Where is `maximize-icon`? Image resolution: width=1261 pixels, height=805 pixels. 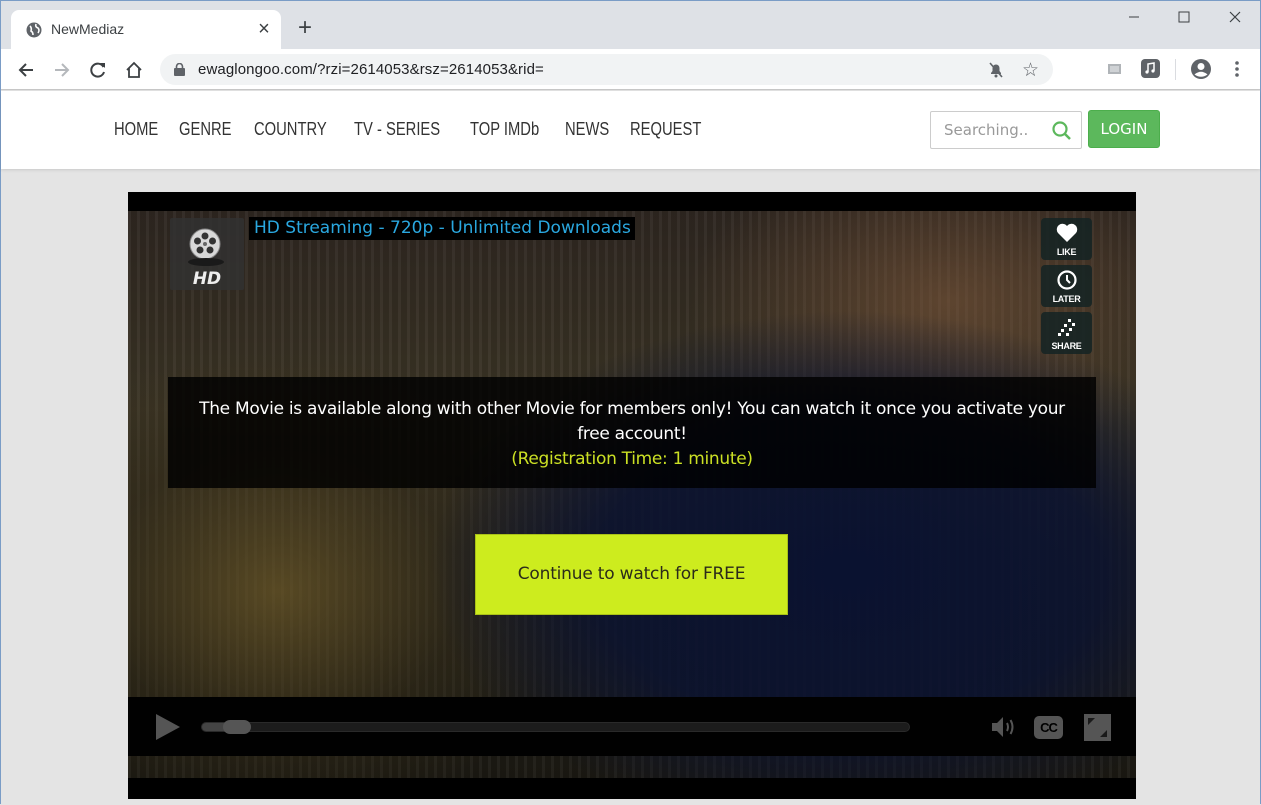 maximize-icon is located at coordinates (1184, 17).